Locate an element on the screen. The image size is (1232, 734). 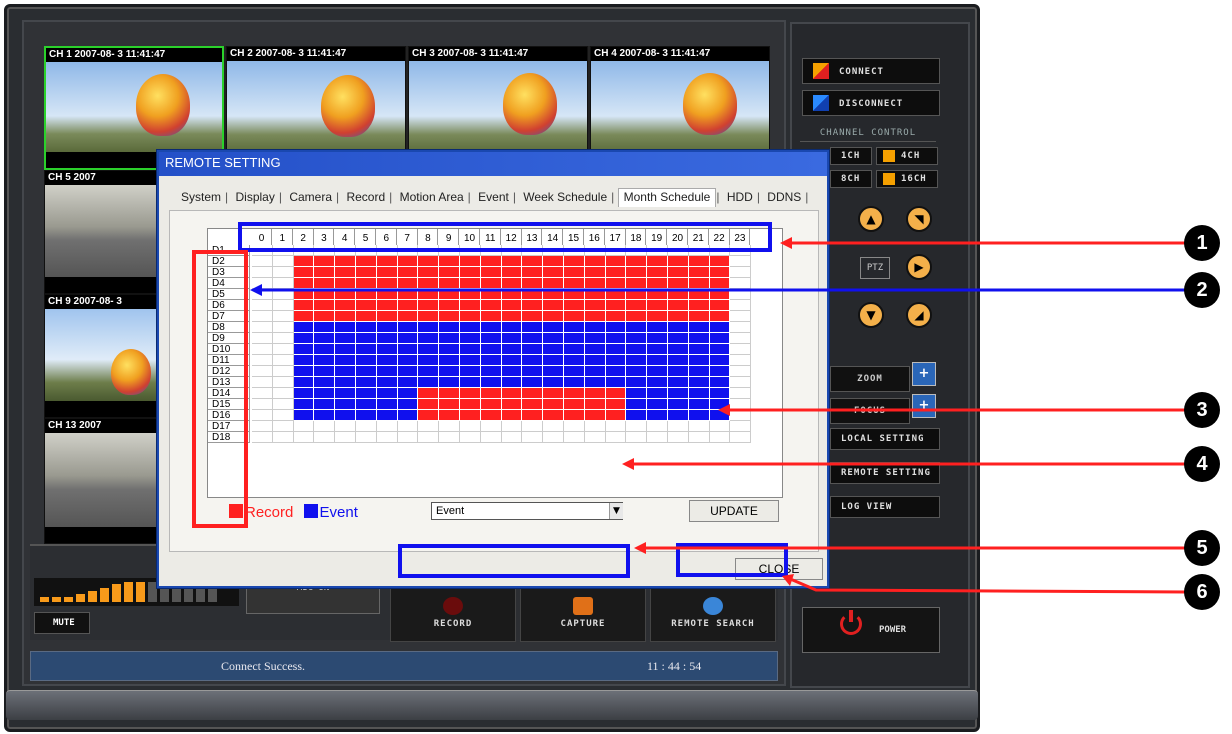
callout-3: 3 is located at coordinates (1202, 410).